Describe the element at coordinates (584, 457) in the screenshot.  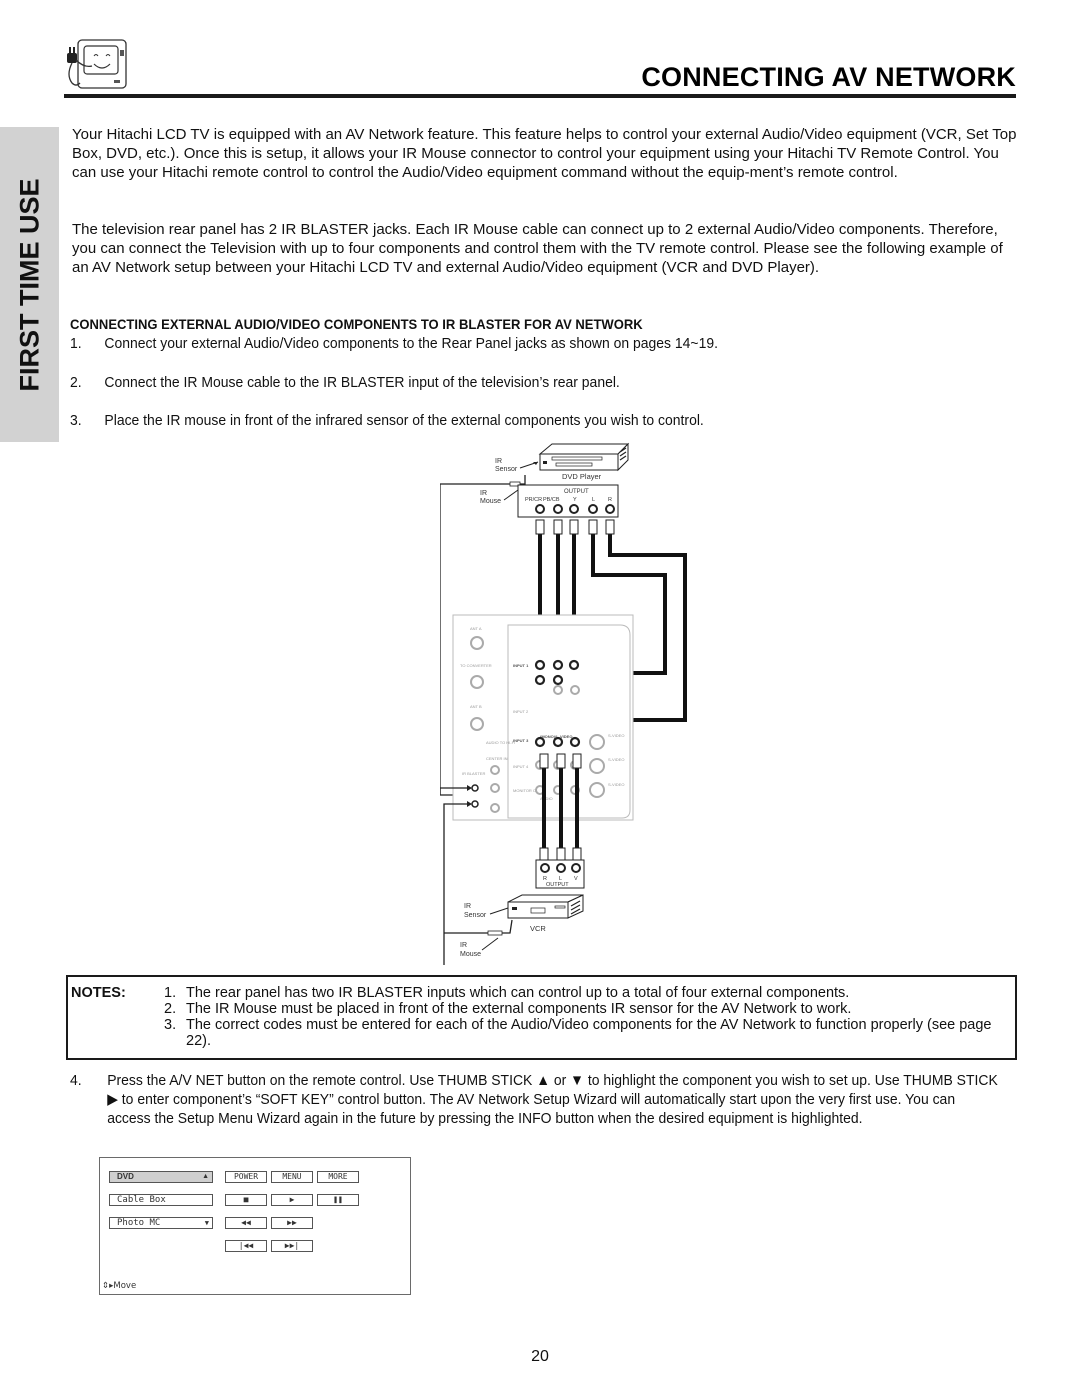
I see `dvd-player-icon` at that location.